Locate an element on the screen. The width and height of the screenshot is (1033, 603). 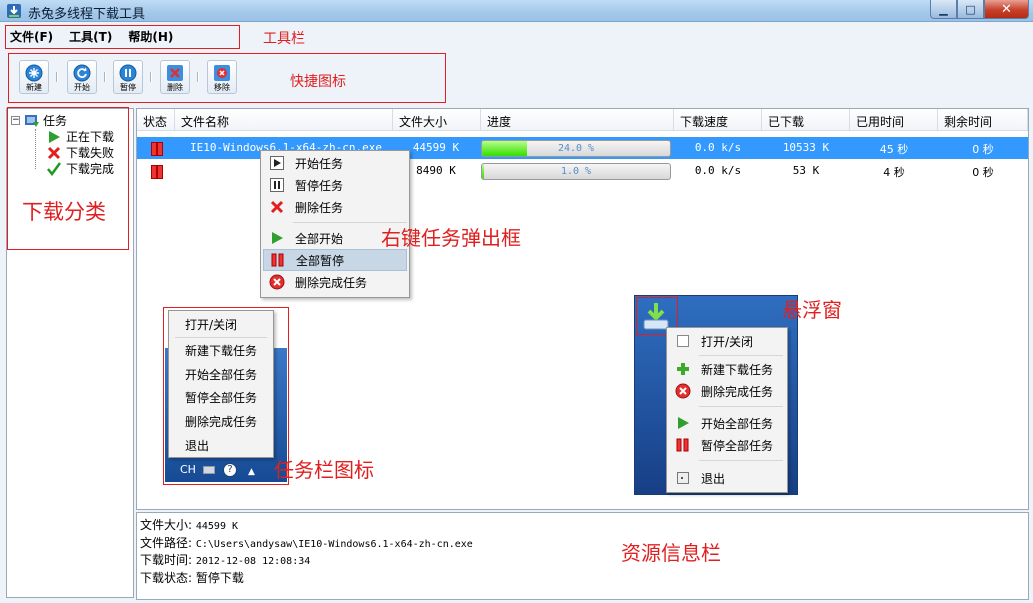
menu-item-label: 开始全部任务 is located at coordinates (737, 423).